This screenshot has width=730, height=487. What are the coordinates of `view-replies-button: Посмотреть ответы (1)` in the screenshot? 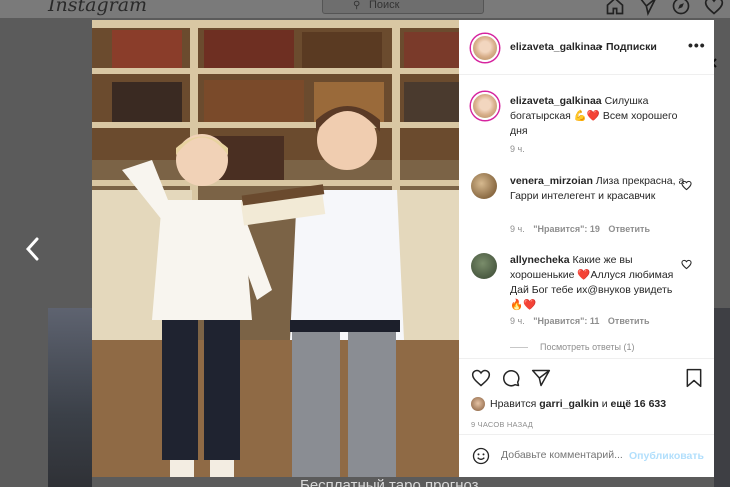 It's located at (572, 347).